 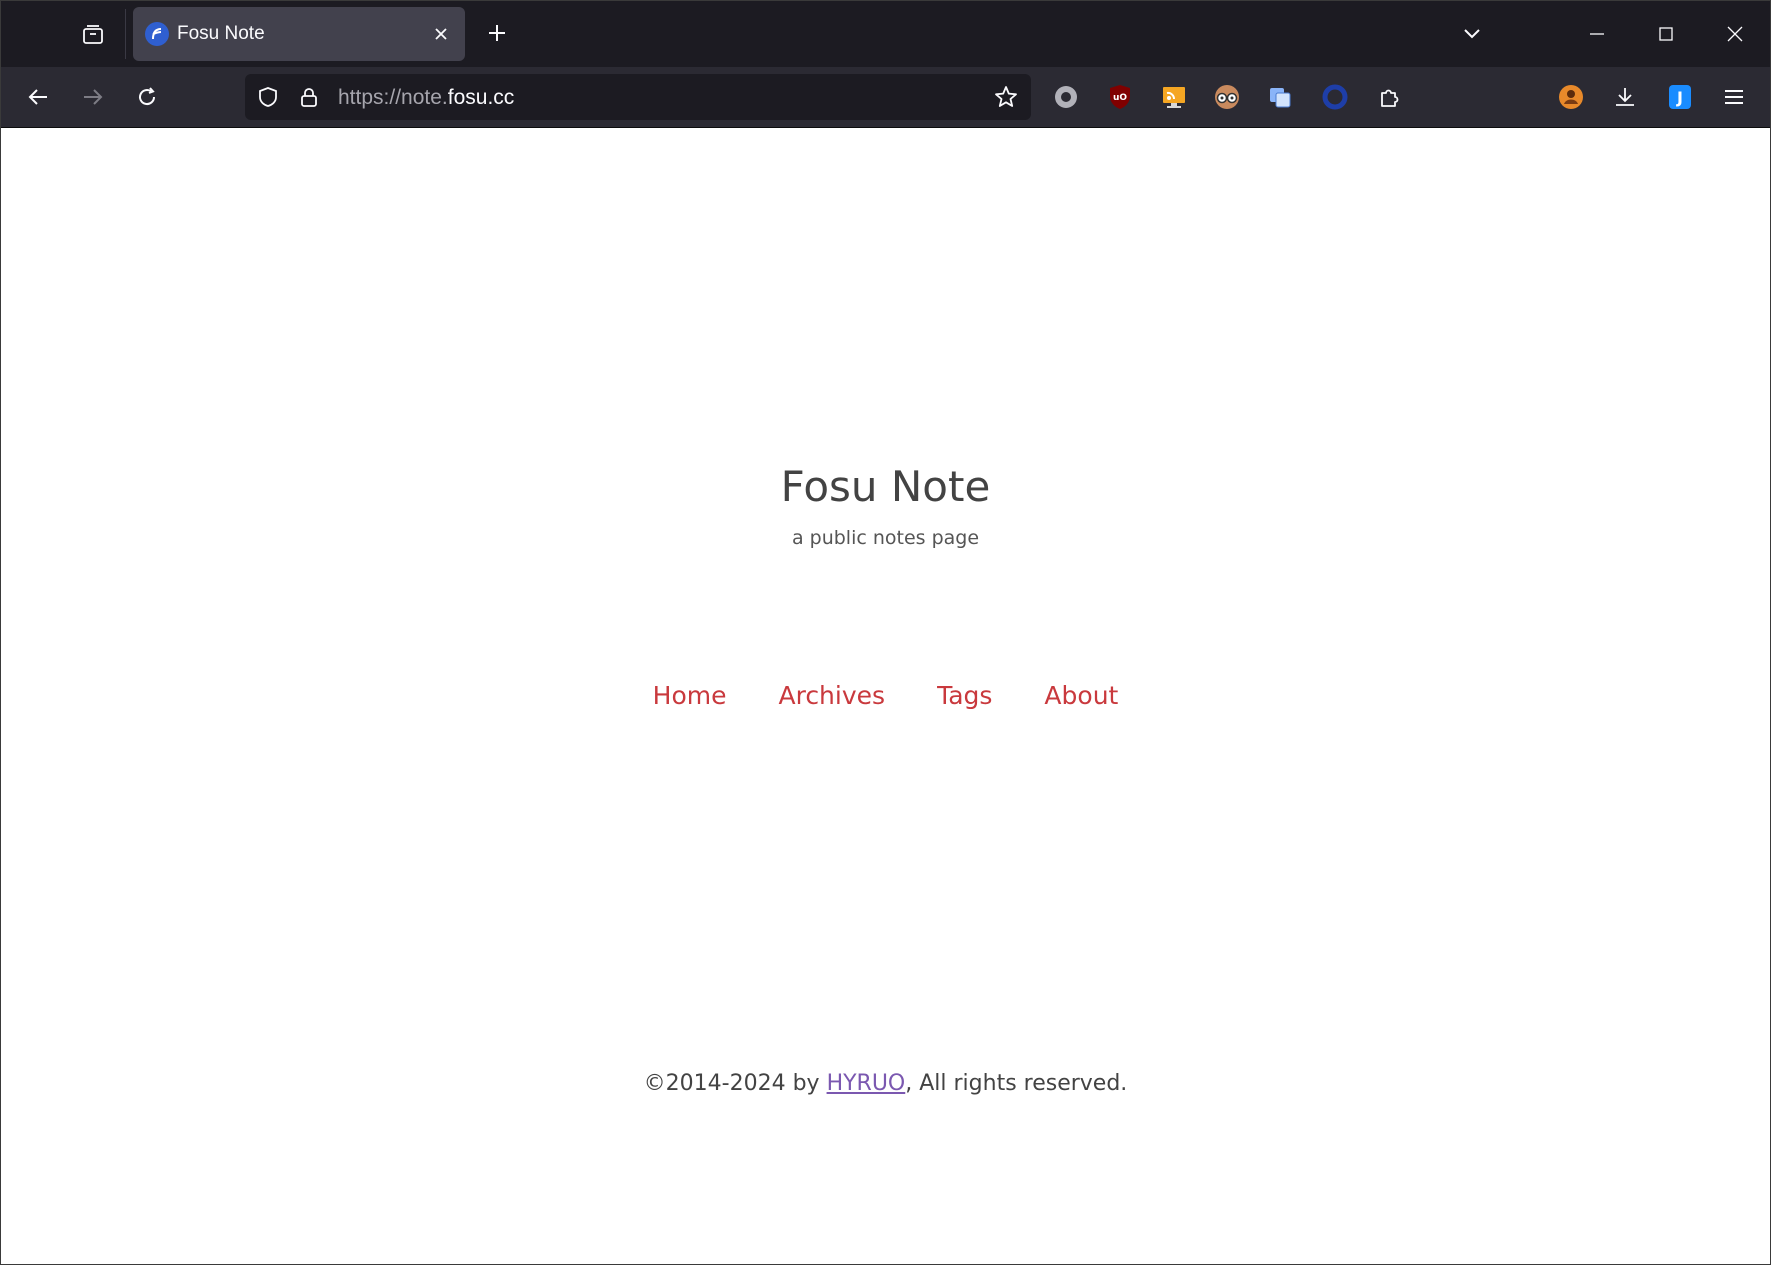 I want to click on footer-copyright-suffix: , All rights reserved., so click(x=1016, y=1083).